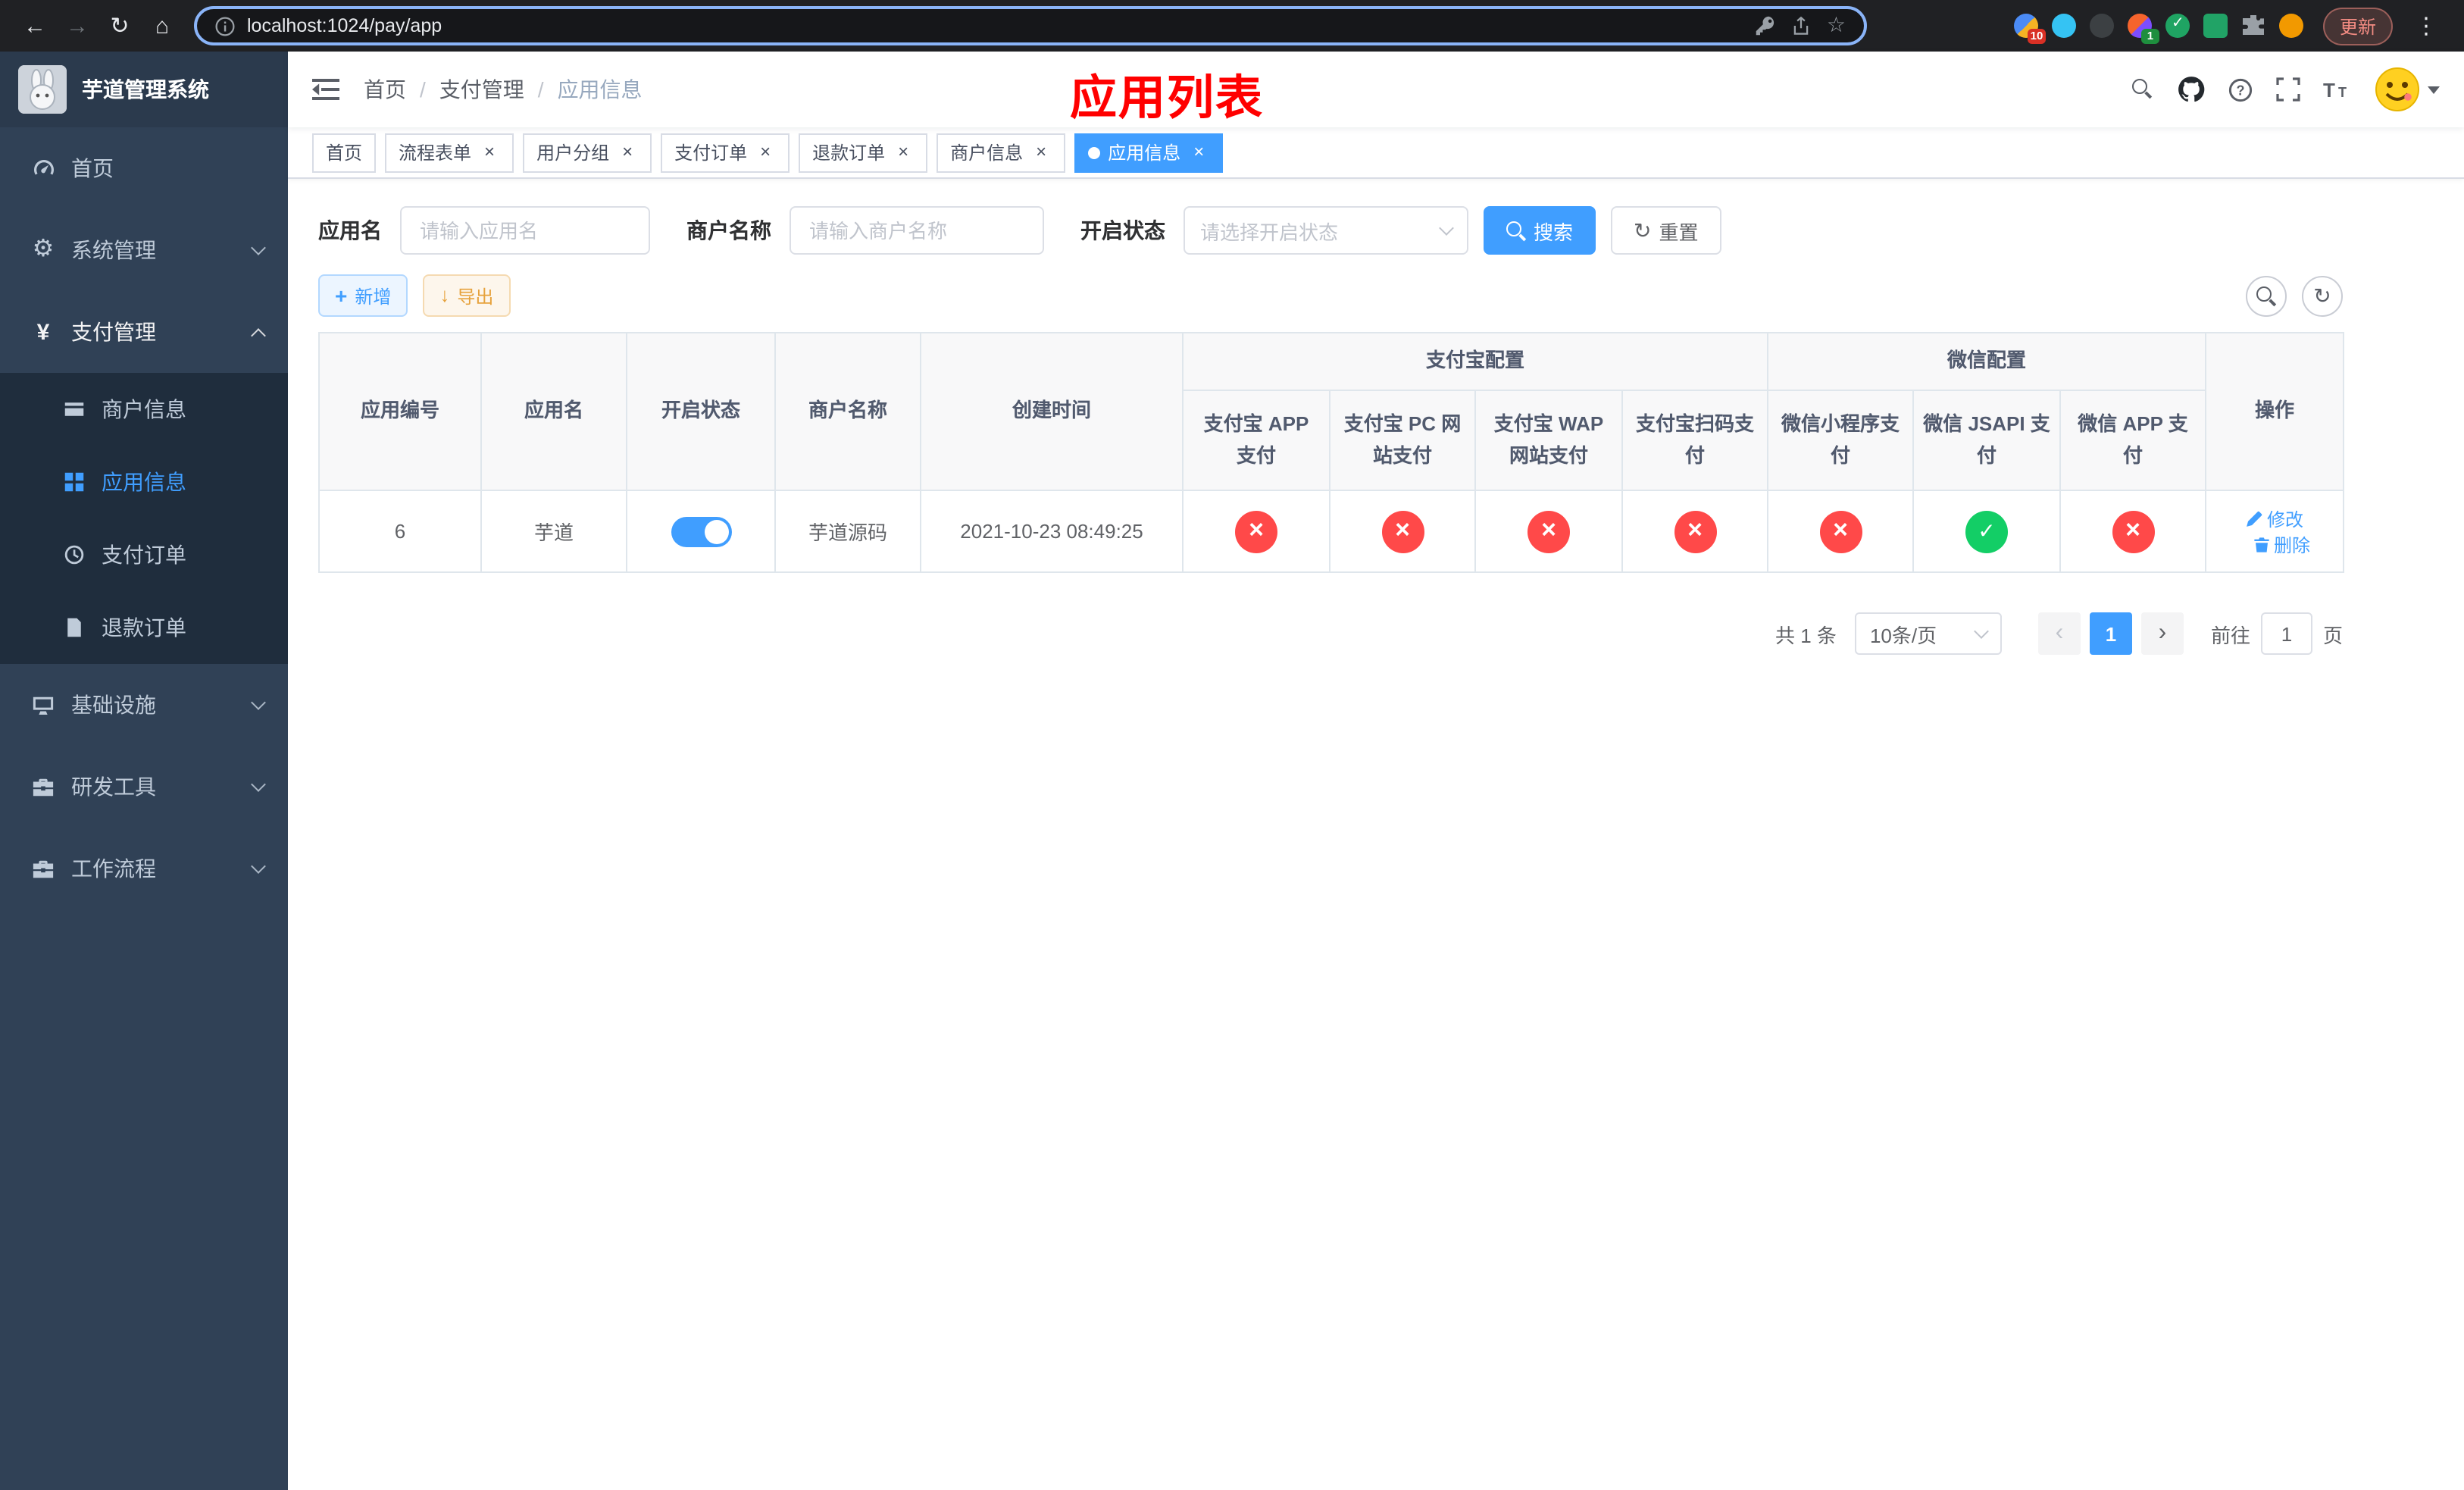 This screenshot has height=1490, width=2464. Describe the element at coordinates (2230, 635) in the screenshot. I see `goto-label: 前往` at that location.